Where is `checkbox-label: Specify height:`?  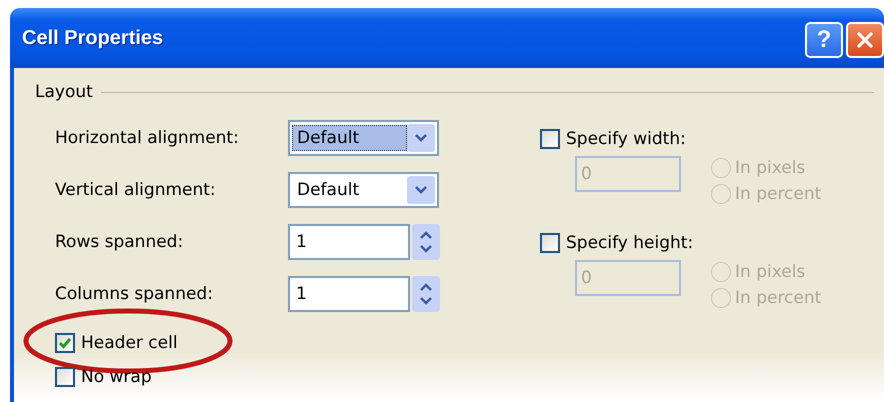
checkbox-label: Specify height: is located at coordinates (630, 243).